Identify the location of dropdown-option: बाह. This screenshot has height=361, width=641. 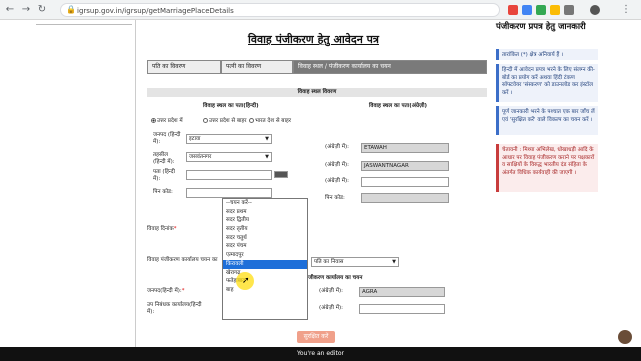
(265, 290).